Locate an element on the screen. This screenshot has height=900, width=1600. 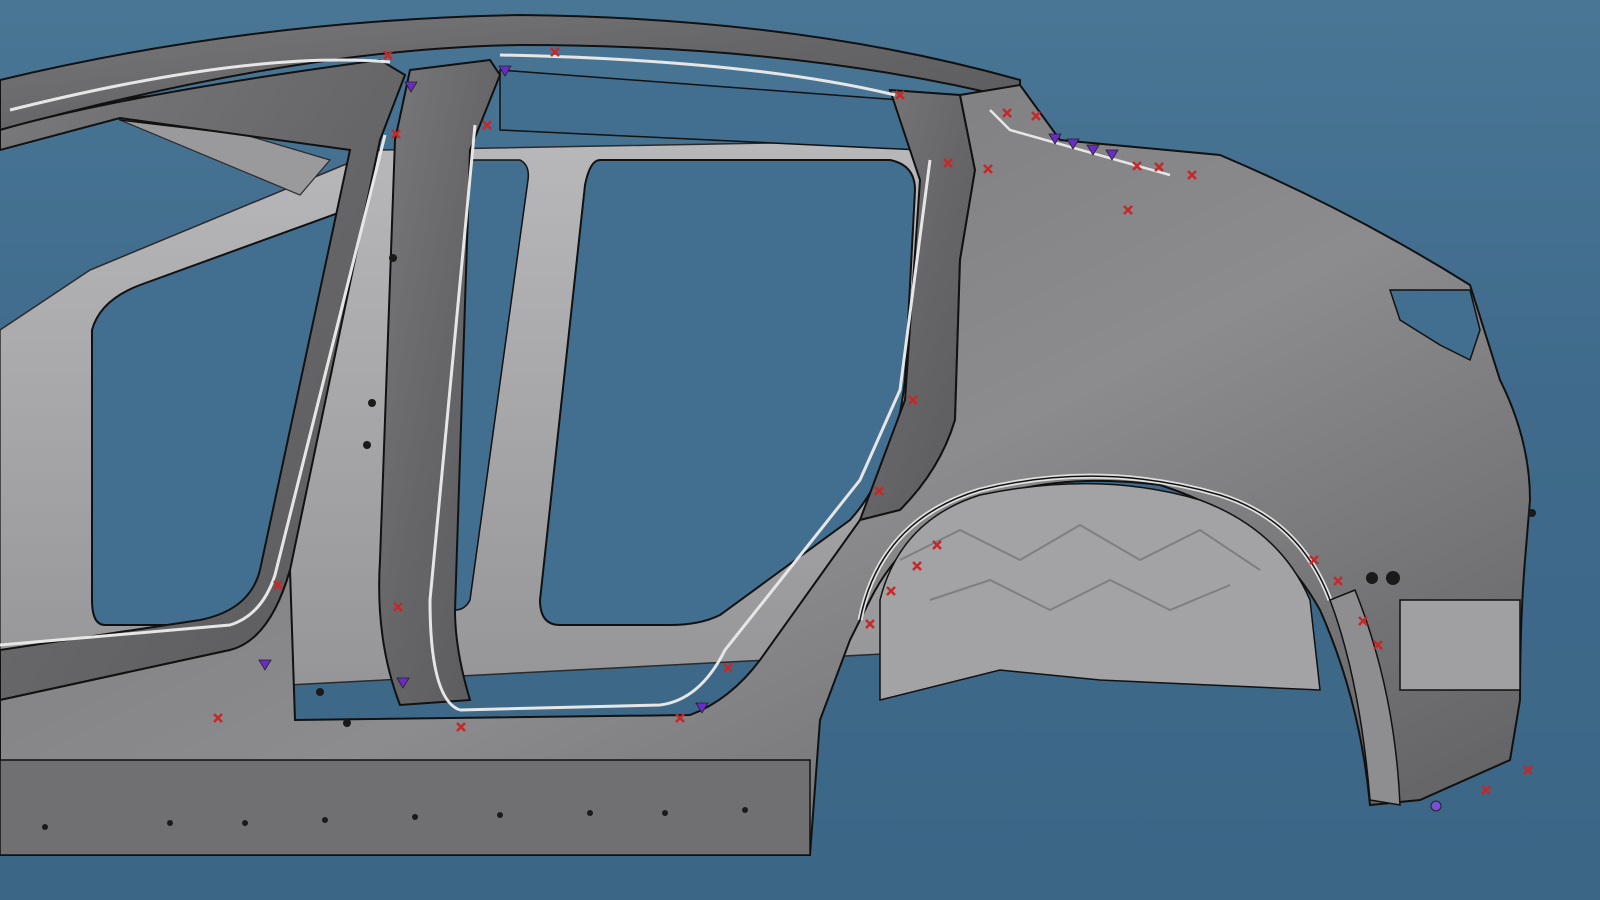
rocker-panel is located at coordinates (405, 807).